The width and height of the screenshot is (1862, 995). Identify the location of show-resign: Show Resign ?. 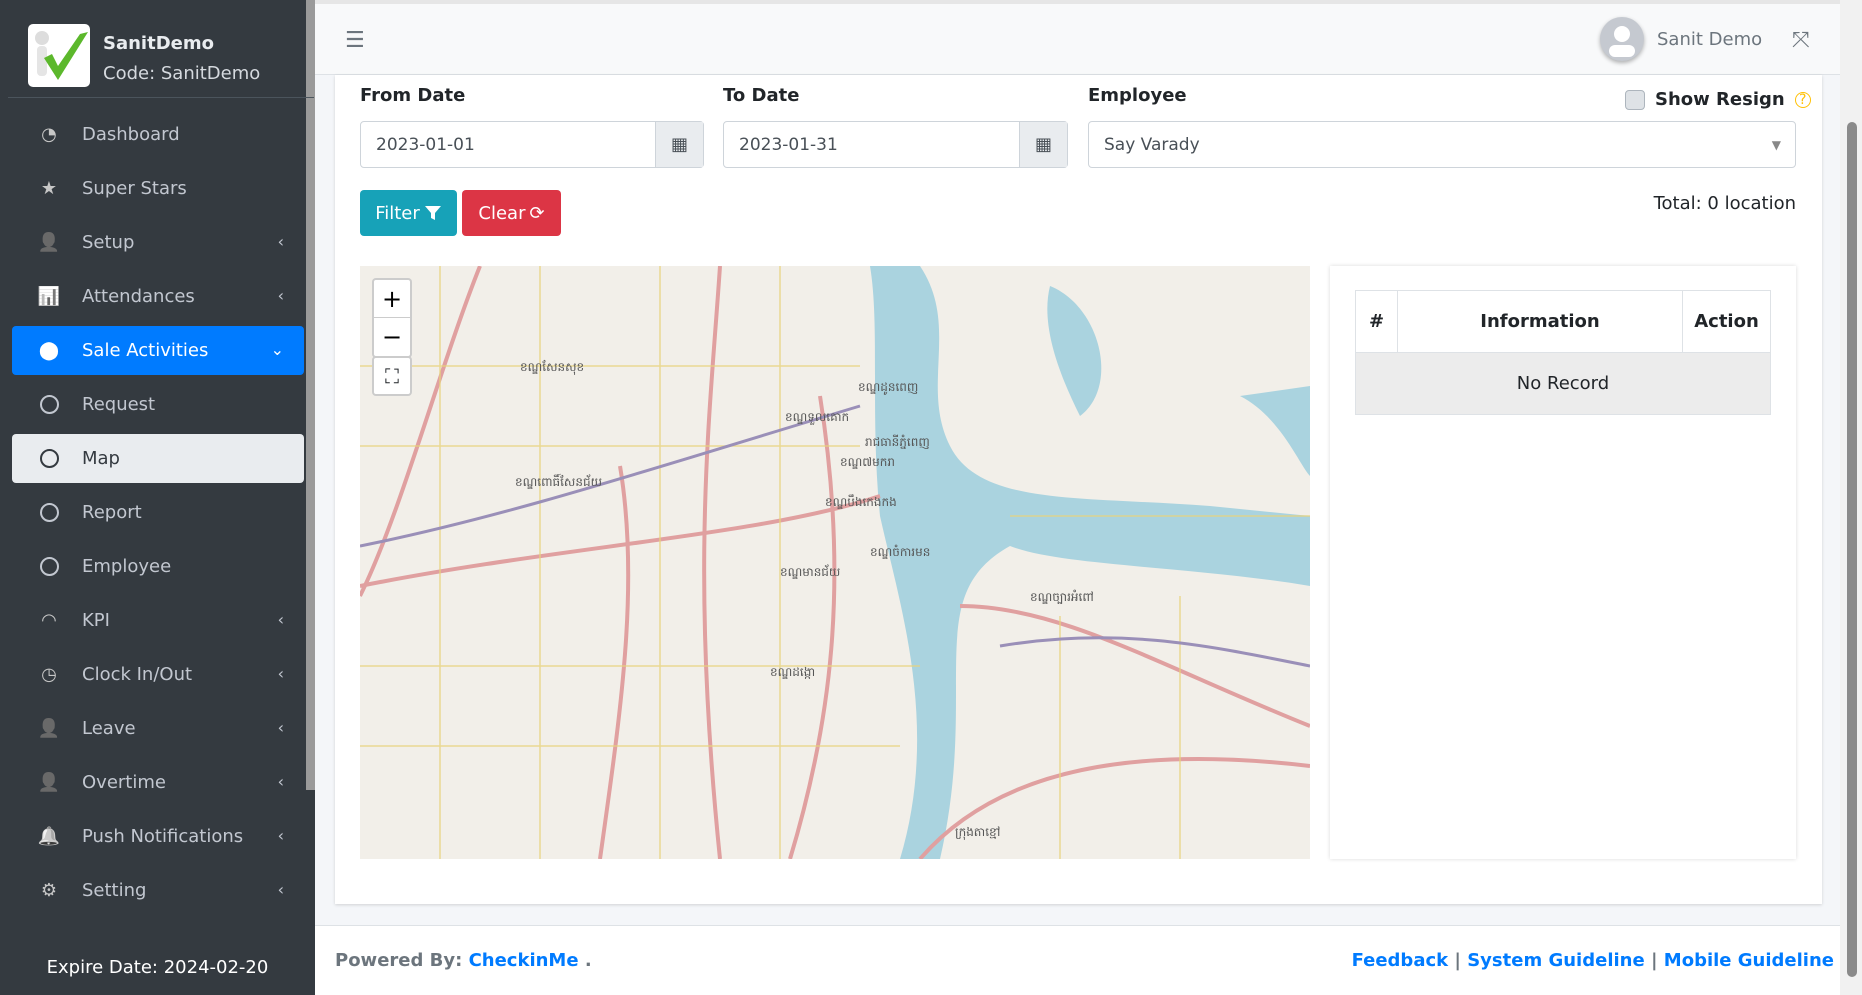
(1718, 99).